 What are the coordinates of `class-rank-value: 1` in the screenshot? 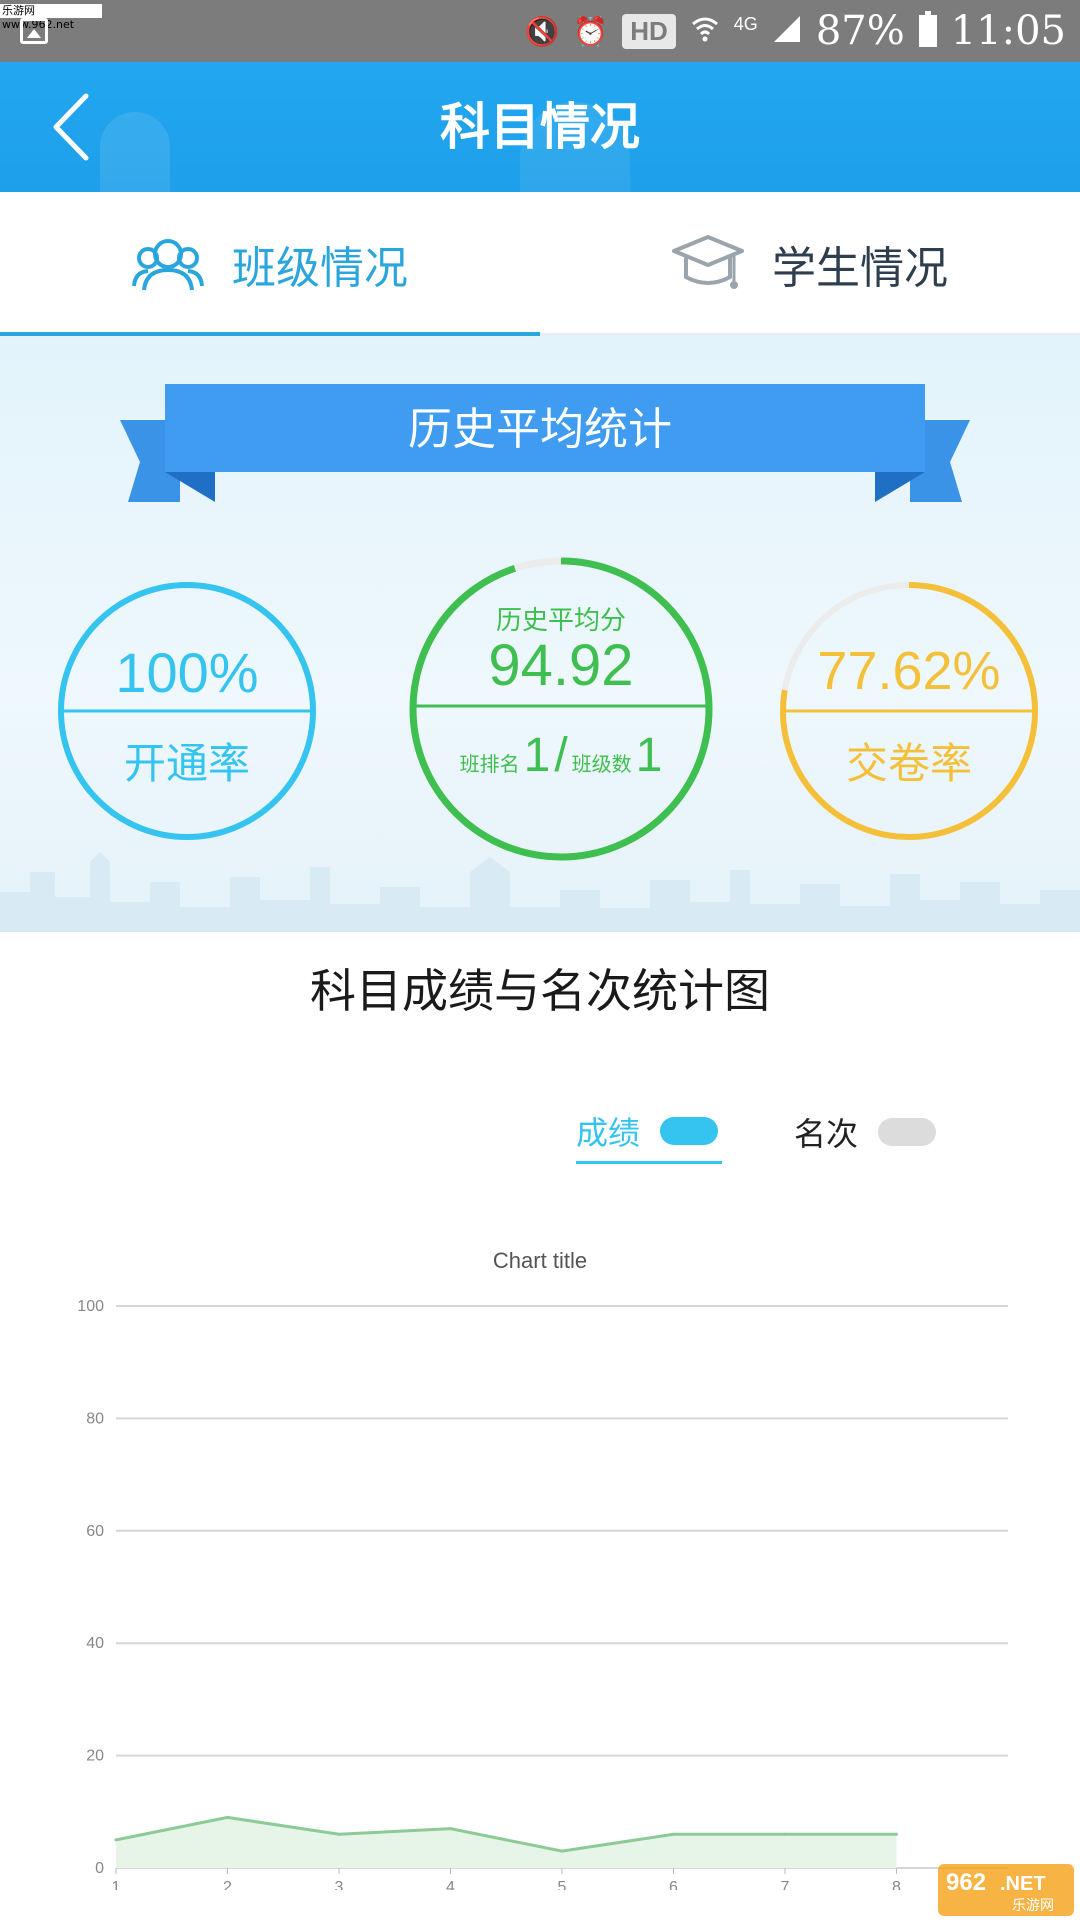 It's located at (537, 755).